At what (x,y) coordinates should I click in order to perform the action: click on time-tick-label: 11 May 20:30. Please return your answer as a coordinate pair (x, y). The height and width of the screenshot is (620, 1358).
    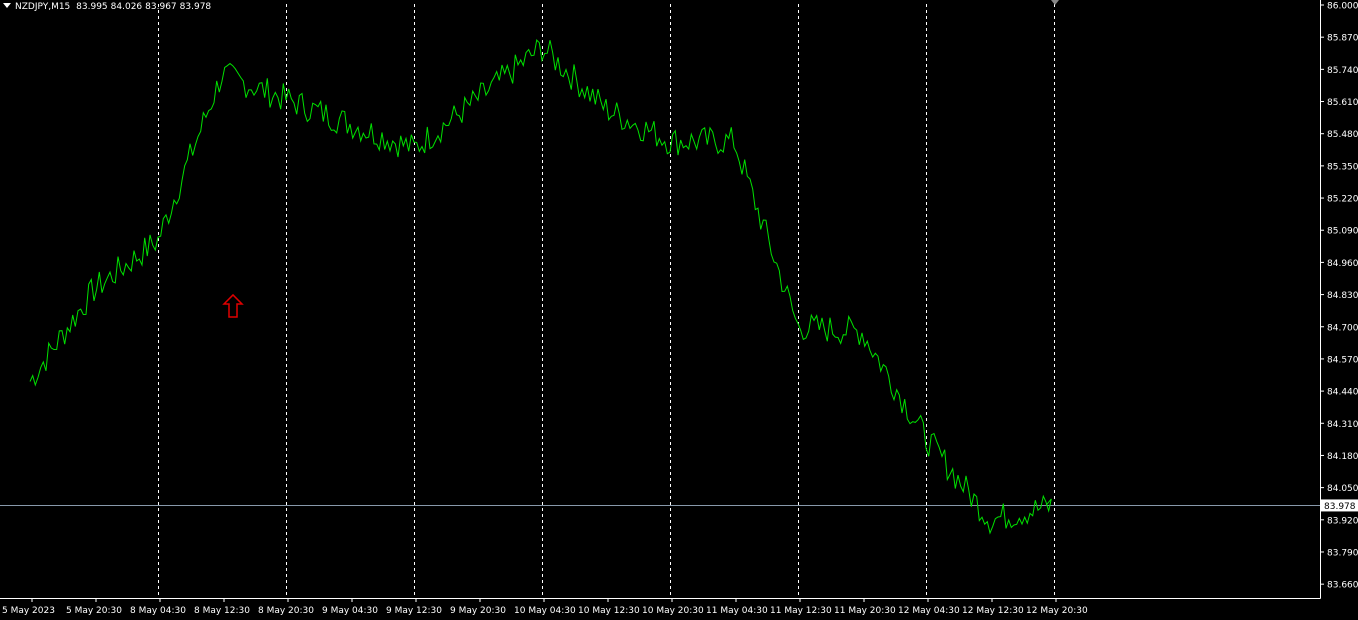
    Looking at the image, I should click on (865, 611).